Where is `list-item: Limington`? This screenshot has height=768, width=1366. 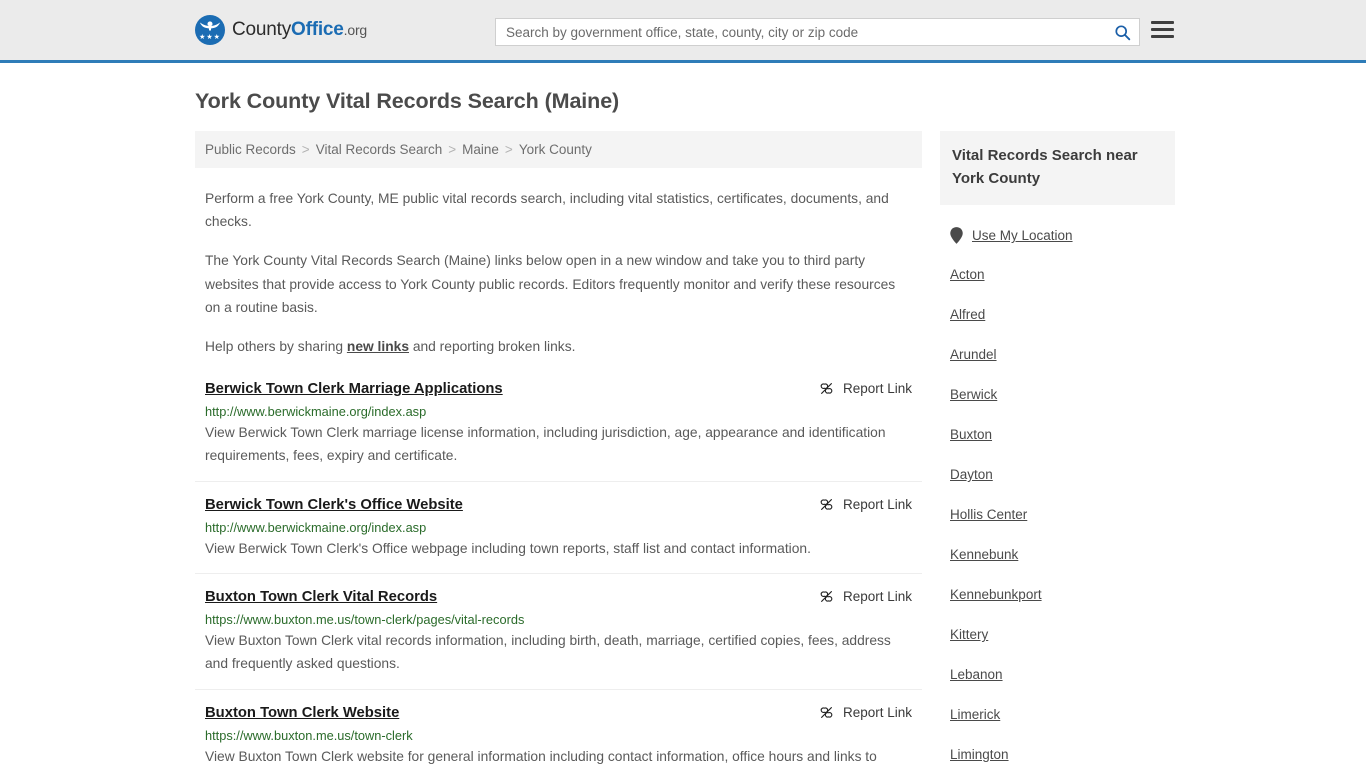
list-item: Limington is located at coordinates (1057, 755).